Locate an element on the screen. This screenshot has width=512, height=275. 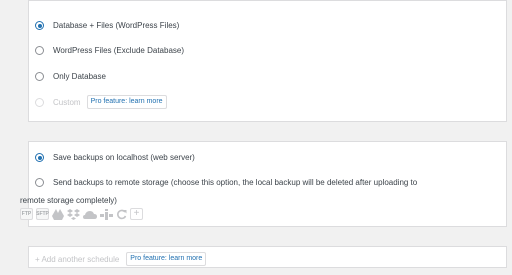
radio-only-database is located at coordinates (39, 76).